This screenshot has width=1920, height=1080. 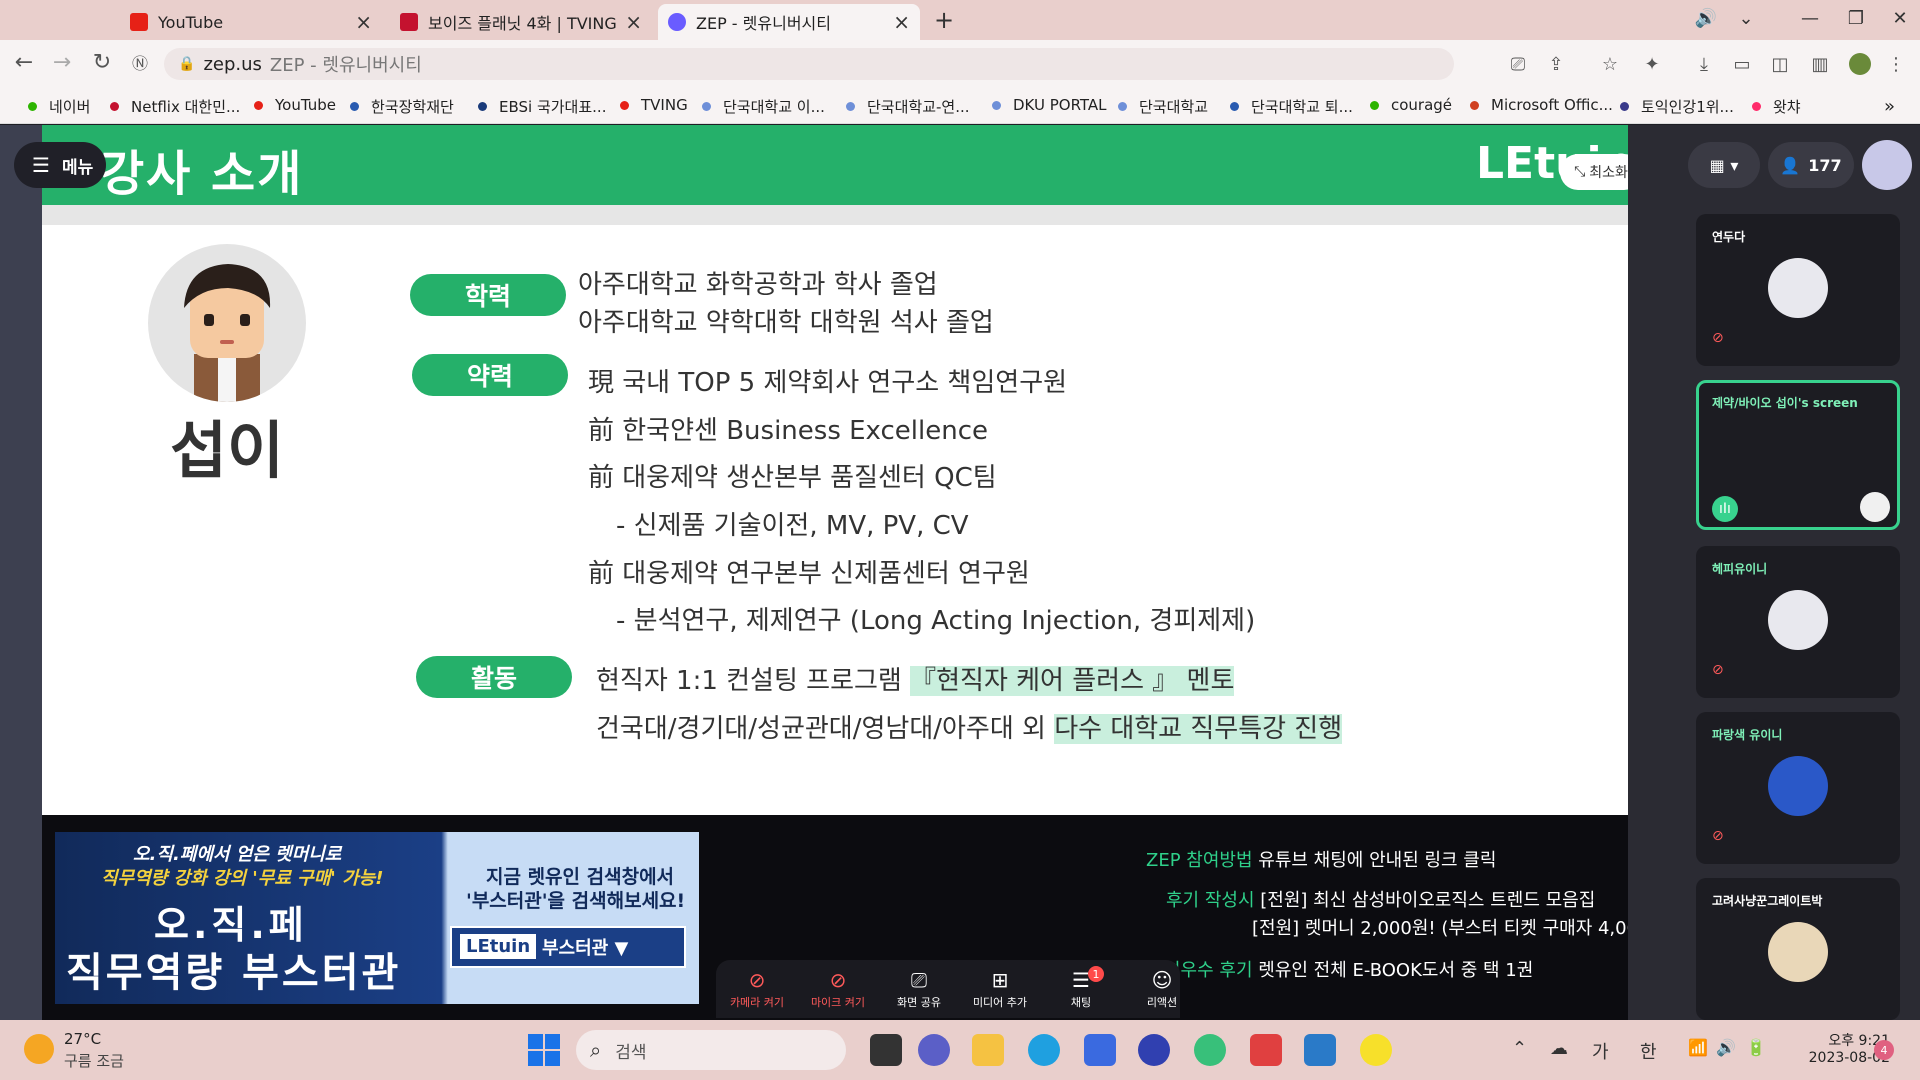 I want to click on instructor-avatar, so click(x=227, y=323).